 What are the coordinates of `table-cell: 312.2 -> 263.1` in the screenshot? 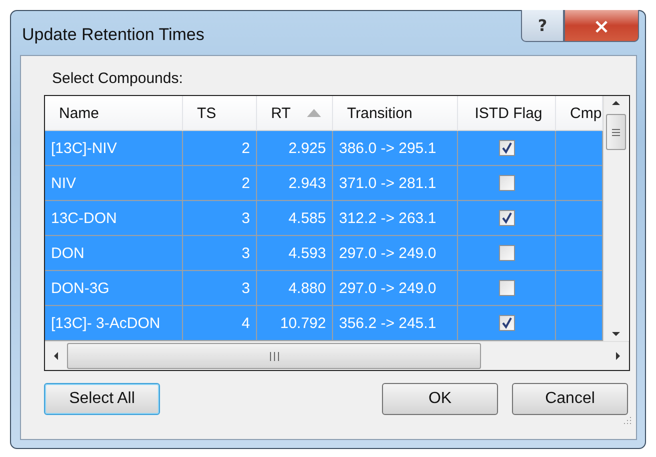 It's located at (395, 218).